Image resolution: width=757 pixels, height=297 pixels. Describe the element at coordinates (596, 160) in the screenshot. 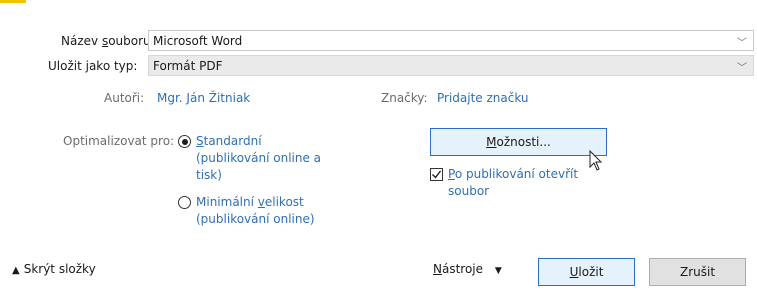

I see `mouse-pointer-icon` at that location.